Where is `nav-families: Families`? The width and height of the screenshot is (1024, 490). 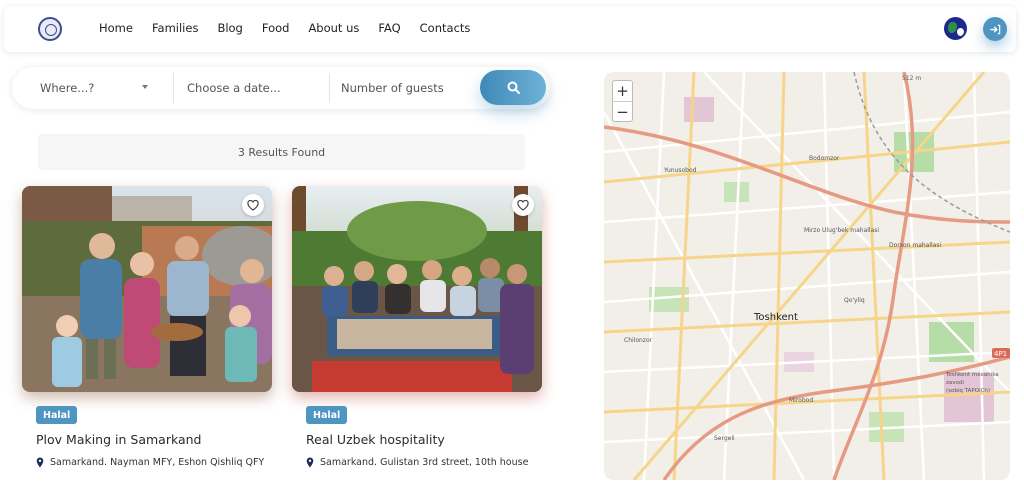 nav-families: Families is located at coordinates (175, 28).